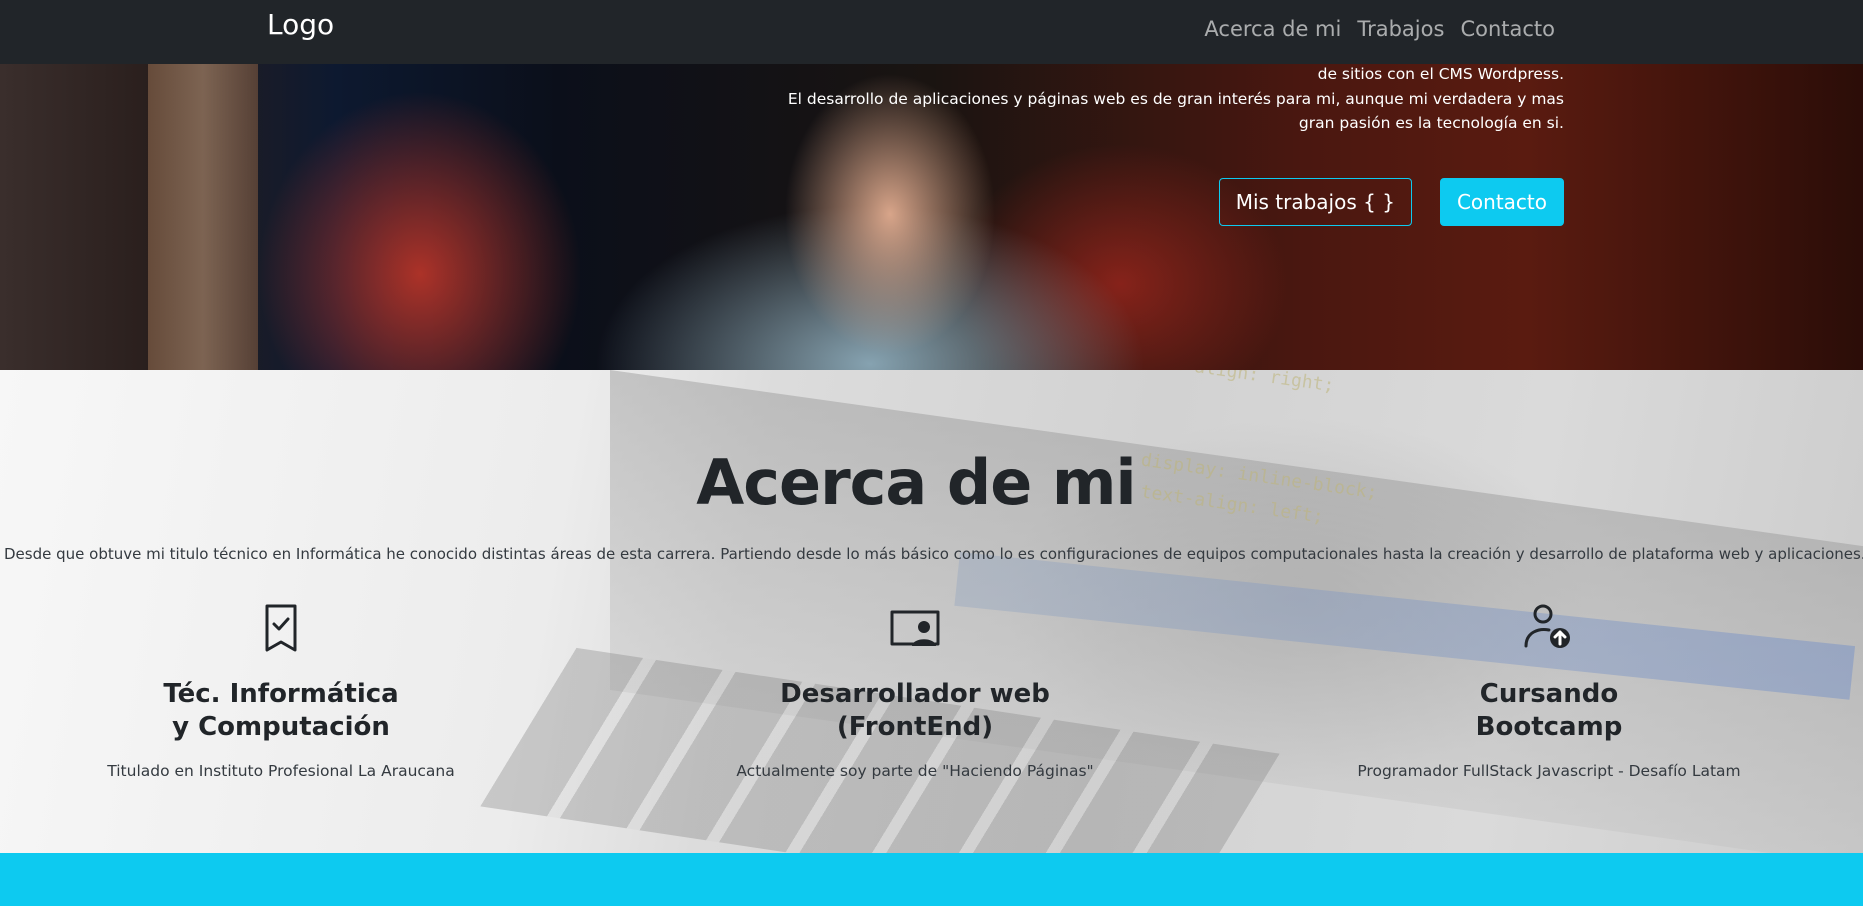 This screenshot has height=906, width=1863. Describe the element at coordinates (281, 694) in the screenshot. I see `feature-title-line: Téc. Informática` at that location.